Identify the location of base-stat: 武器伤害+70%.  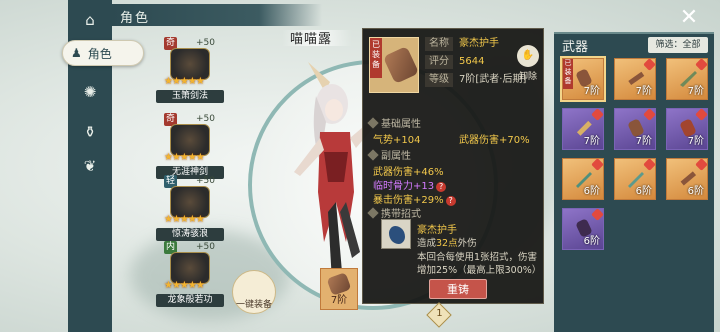
(494, 140).